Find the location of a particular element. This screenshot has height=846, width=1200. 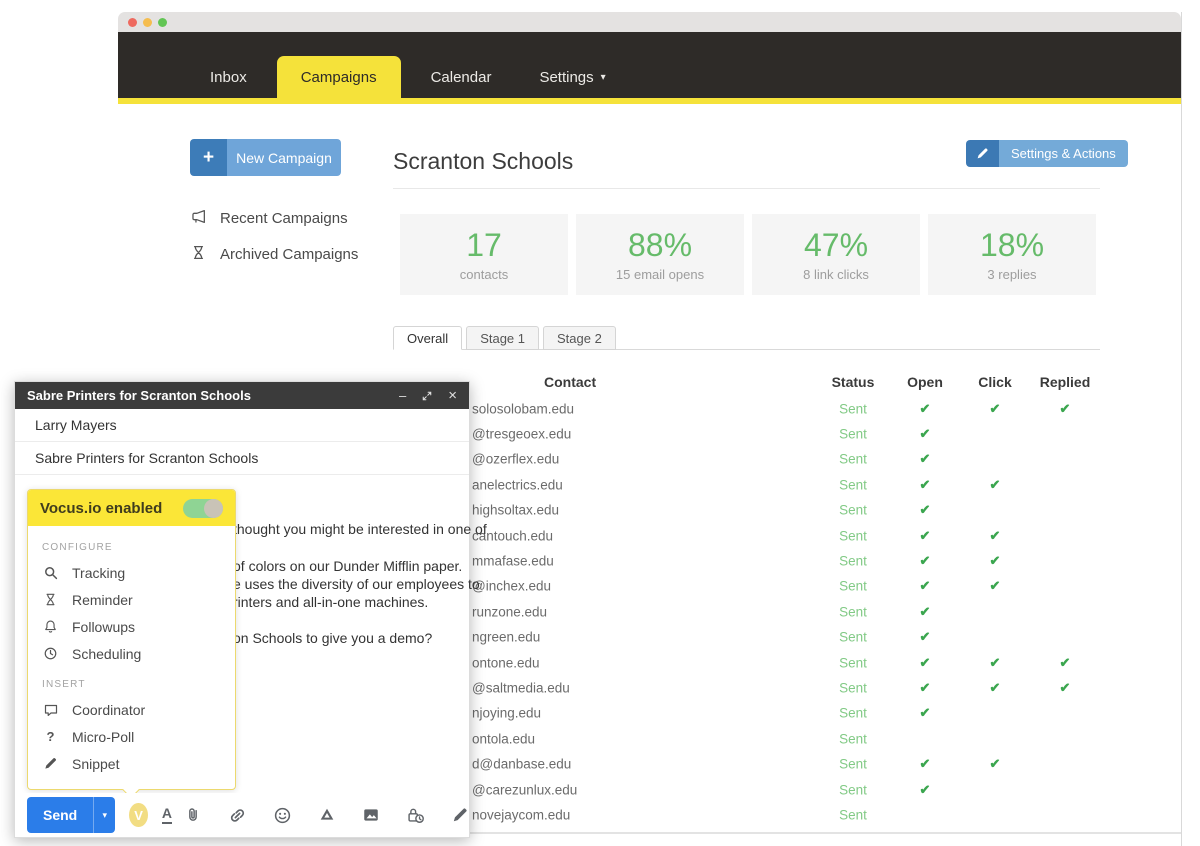

expand-icon is located at coordinates (427, 396).